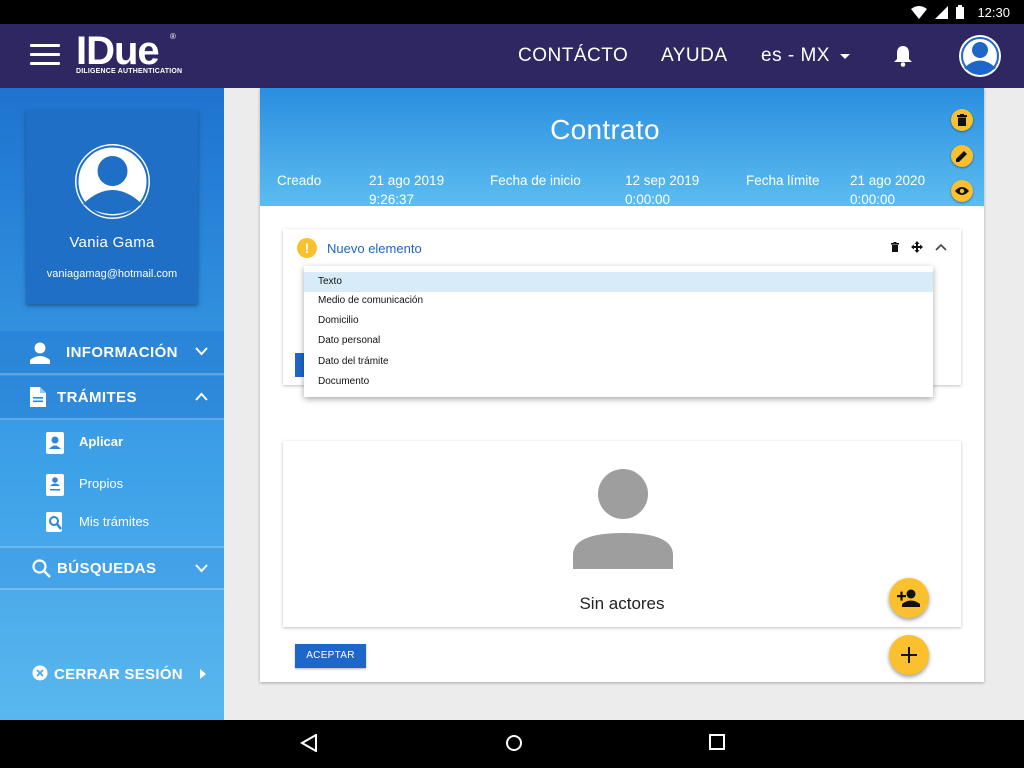 Image resolution: width=1024 pixels, height=768 pixels. What do you see at coordinates (662, 180) in the screenshot?
I see `start-date: 12 sep 2019` at bounding box center [662, 180].